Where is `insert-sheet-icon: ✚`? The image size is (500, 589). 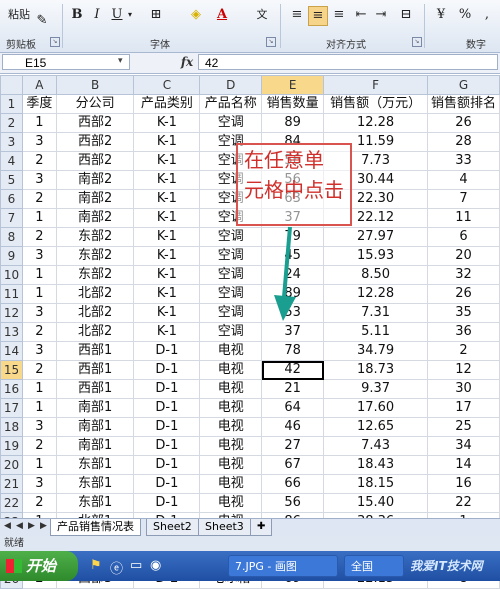
insert-sheet-icon: ✚ is located at coordinates (261, 527).